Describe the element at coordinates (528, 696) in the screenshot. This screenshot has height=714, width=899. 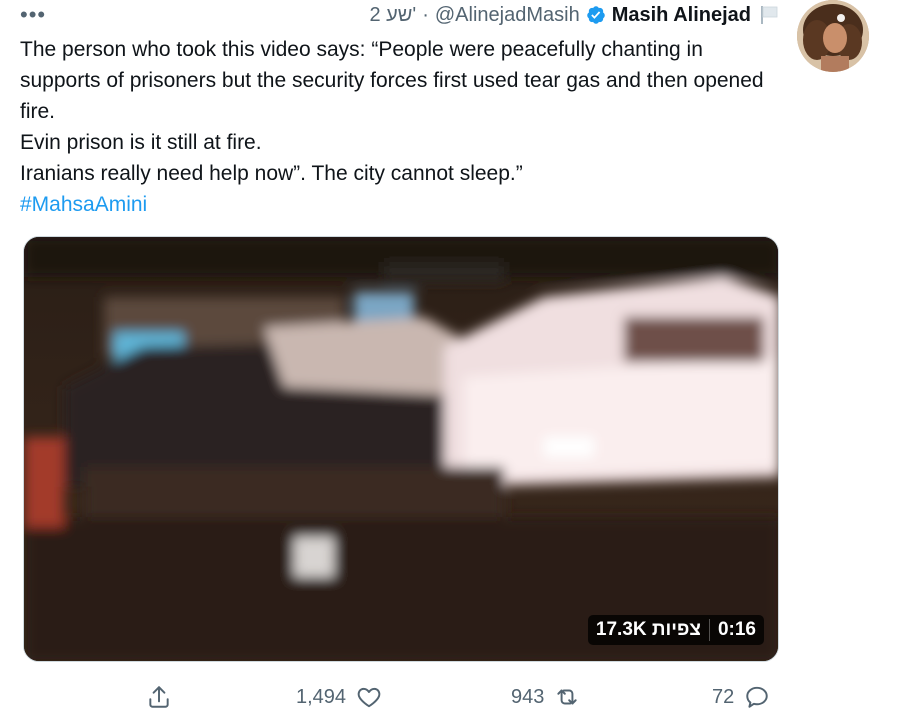
I see `retweet-count: 943` at that location.